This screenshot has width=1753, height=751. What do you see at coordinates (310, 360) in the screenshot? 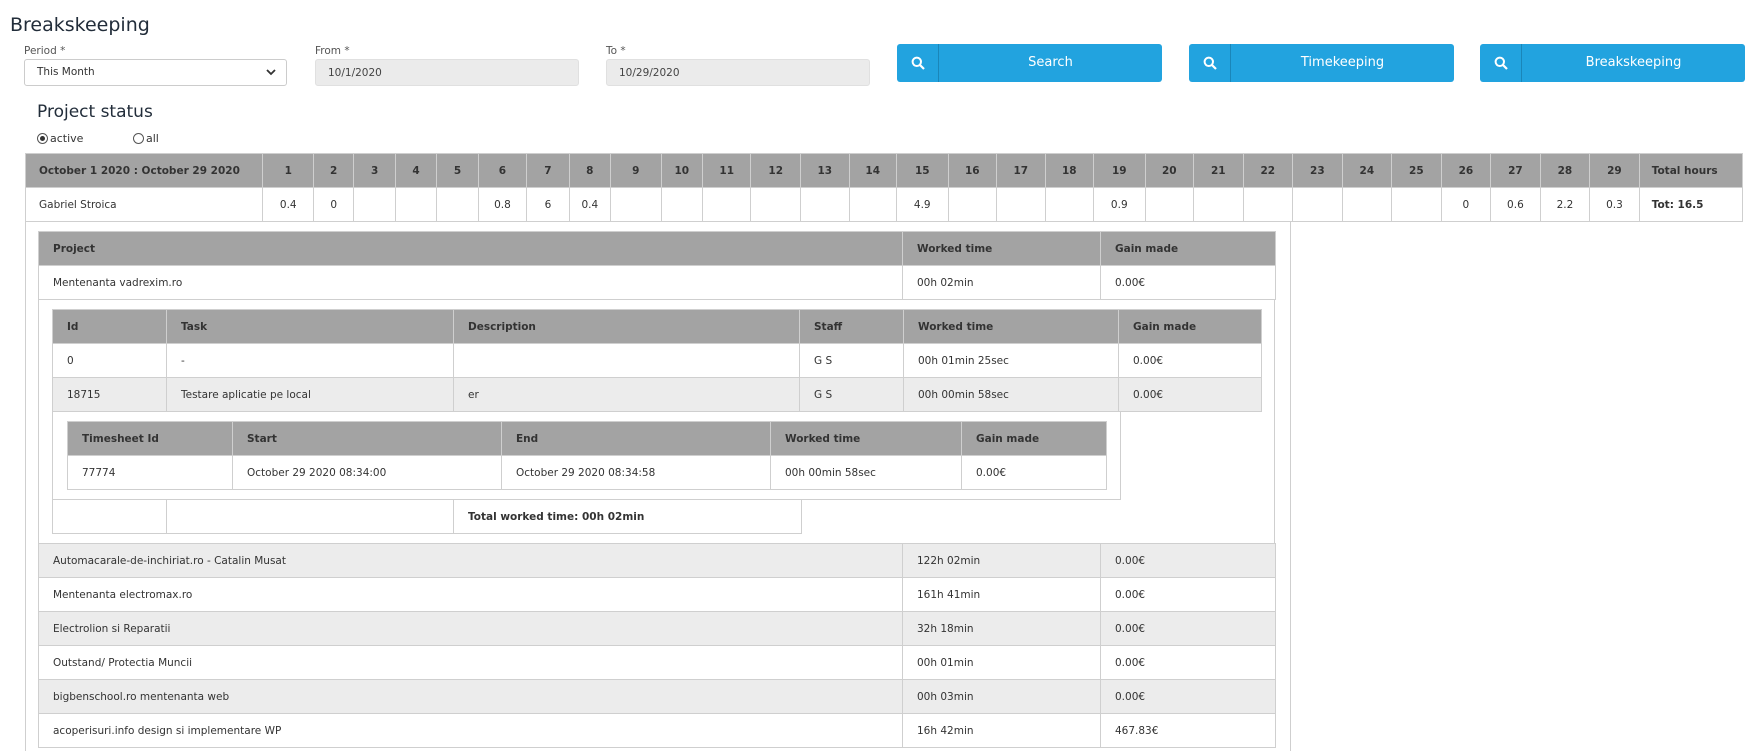
I see `task-name: -` at bounding box center [310, 360].